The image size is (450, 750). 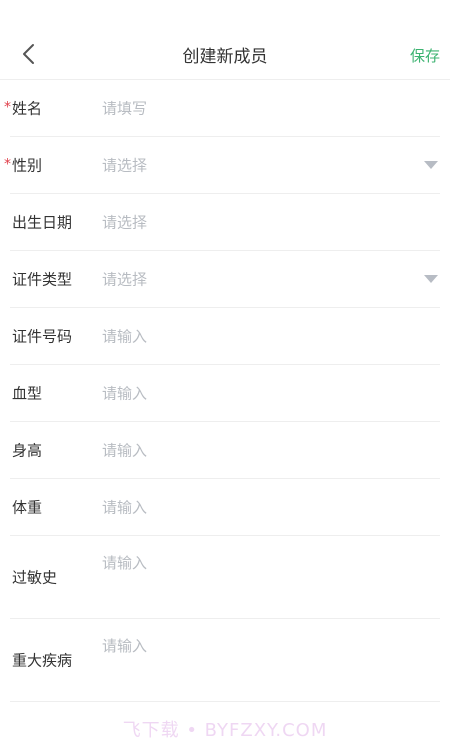 I want to click on field-birthdate: 出生日期 请选择, so click(x=225, y=222).